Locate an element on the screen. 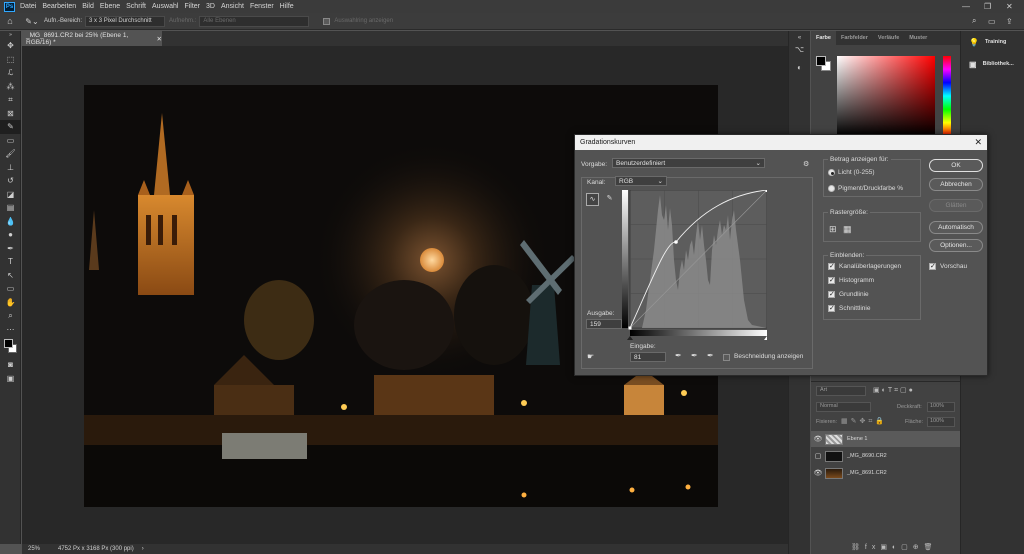 This screenshot has height=554, width=1024. hue-slider is located at coordinates (947, 96).